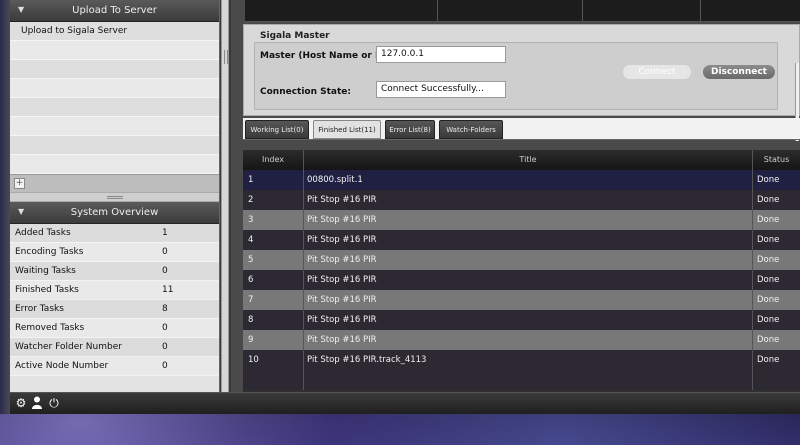  Describe the element at coordinates (273, 300) in the screenshot. I see `cell-index: 7` at that location.